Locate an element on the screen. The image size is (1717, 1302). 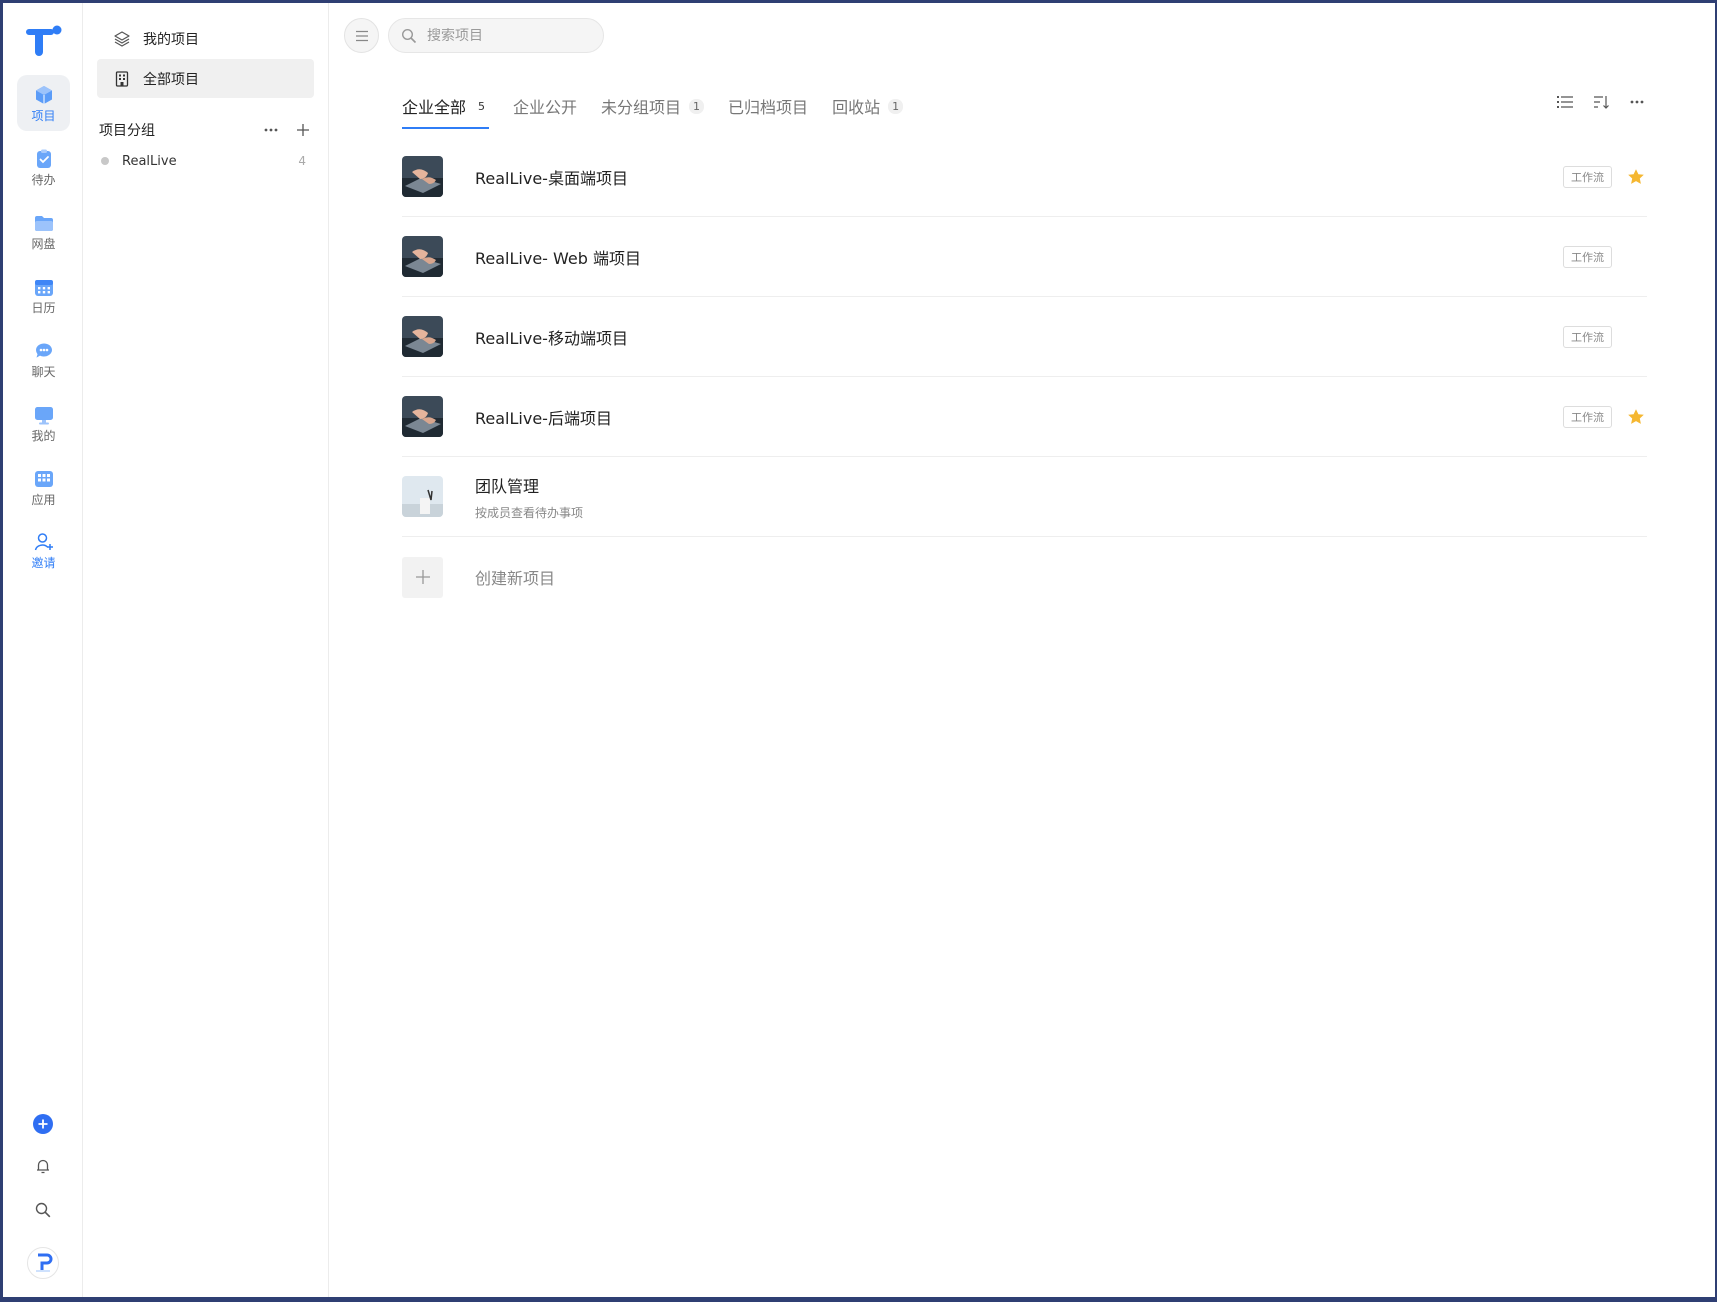
rail-item-label: 网盘 is located at coordinates (43, 243).